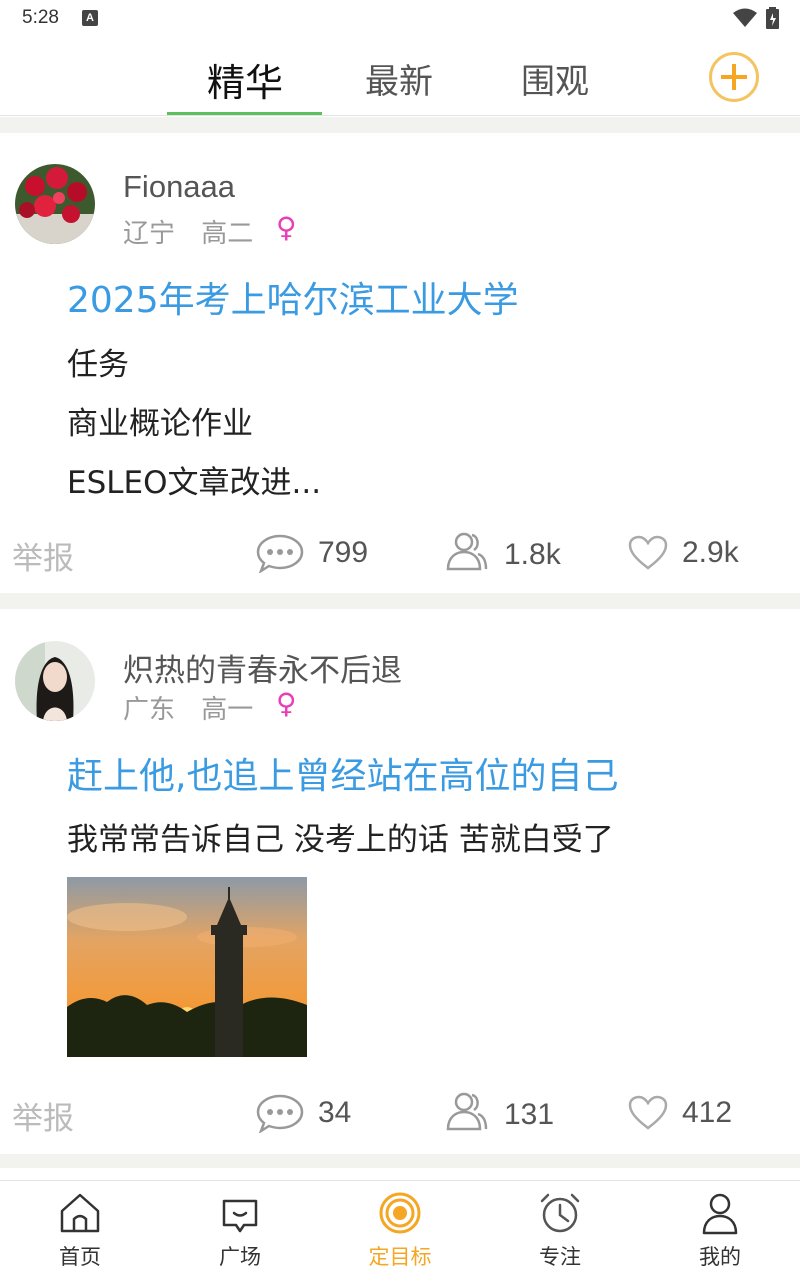 The image size is (800, 1280). Describe the element at coordinates (187, 967) in the screenshot. I see `post-image-sunset-tower` at that location.